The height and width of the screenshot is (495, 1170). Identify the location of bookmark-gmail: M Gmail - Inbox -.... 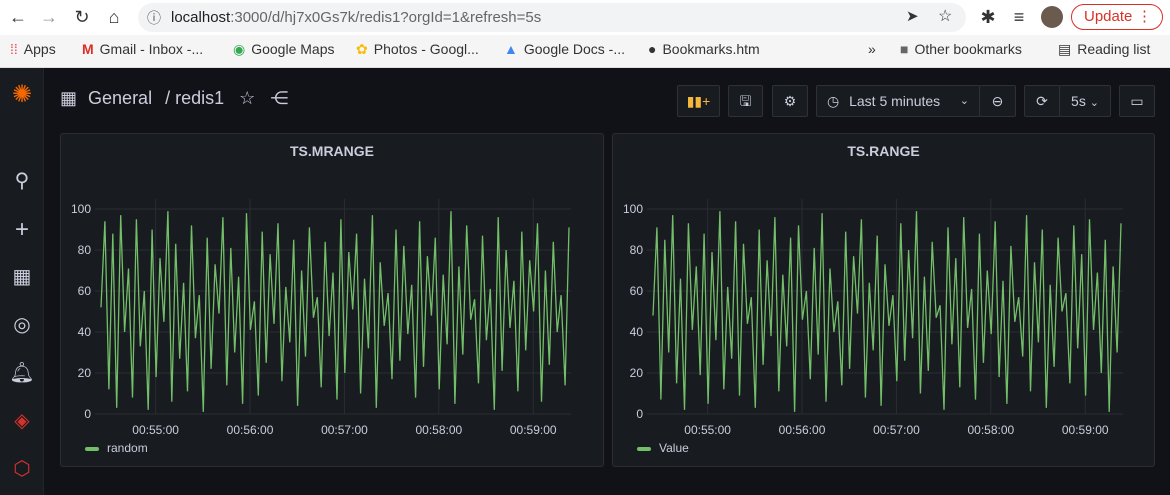
(142, 49).